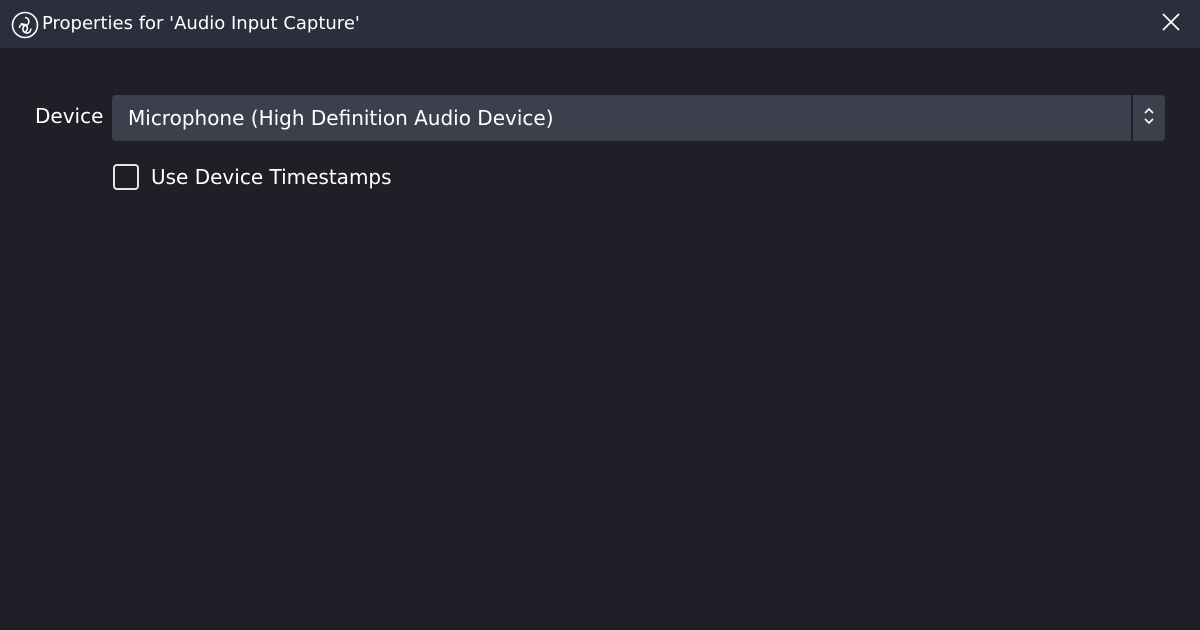 The width and height of the screenshot is (1200, 630). What do you see at coordinates (201, 23) in the screenshot?
I see `window-title: Properties for 'Audio Input Capture'` at bounding box center [201, 23].